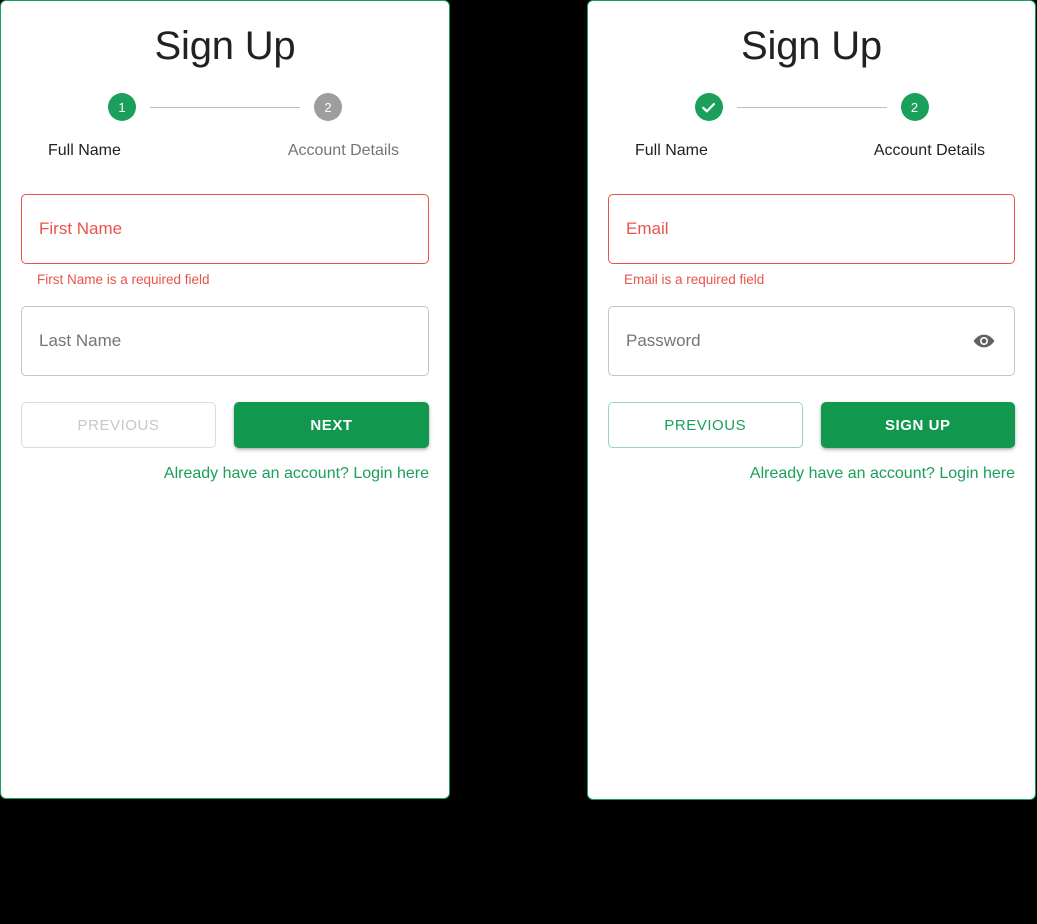  I want to click on sign-up-button: SIGN UP, so click(917, 425).